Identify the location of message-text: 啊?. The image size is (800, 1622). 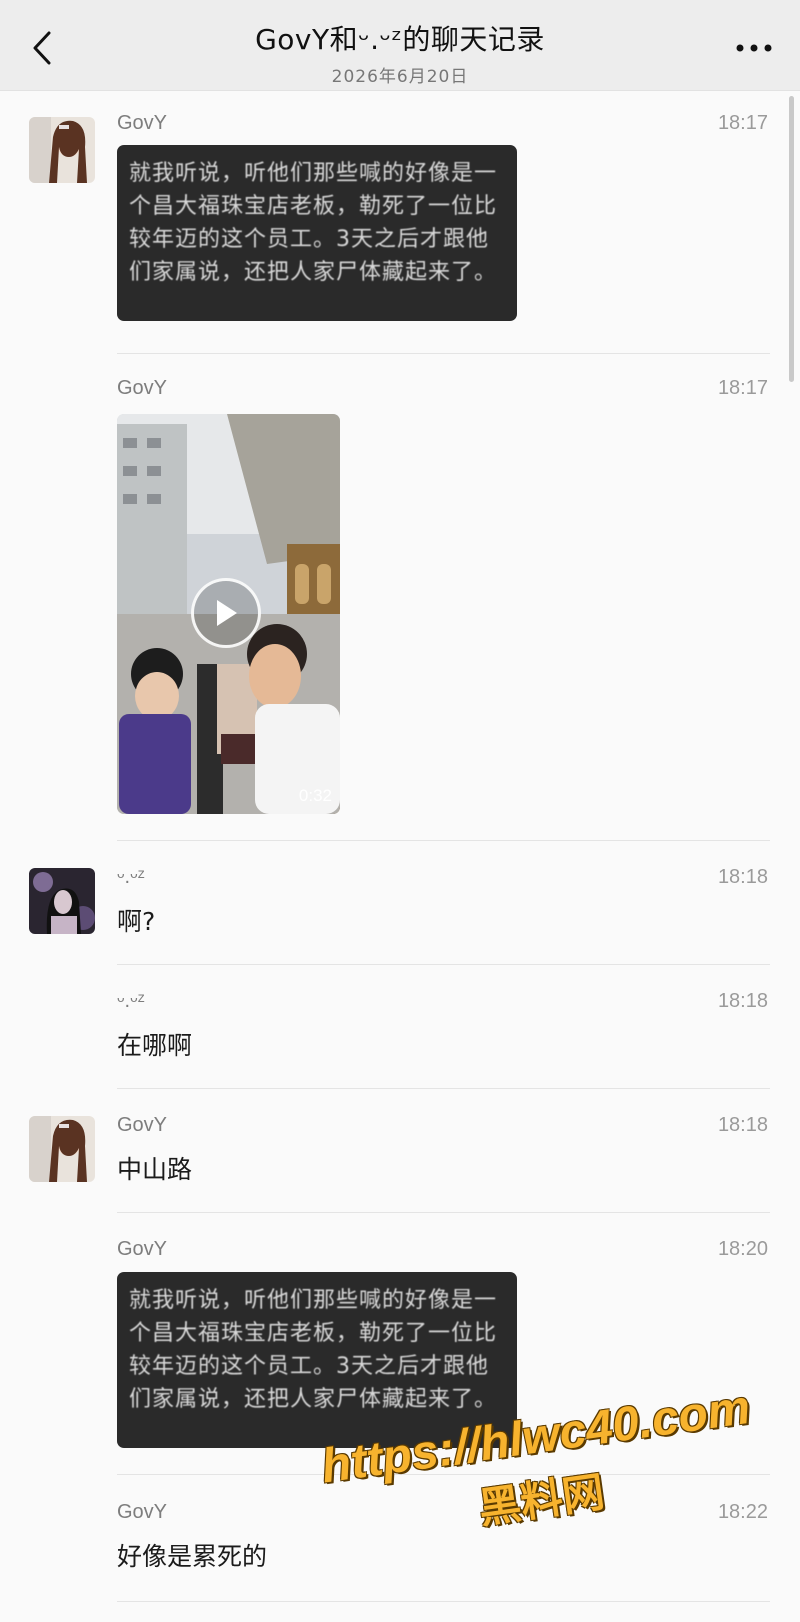
(136, 921).